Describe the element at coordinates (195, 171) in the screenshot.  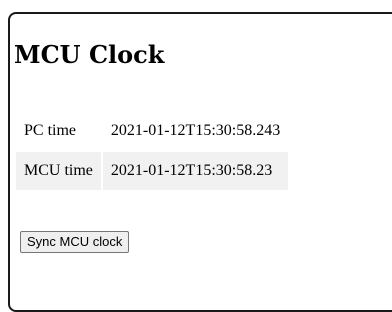
I see `mcu-time-value: 2021-01-12T15:30:58.23` at that location.